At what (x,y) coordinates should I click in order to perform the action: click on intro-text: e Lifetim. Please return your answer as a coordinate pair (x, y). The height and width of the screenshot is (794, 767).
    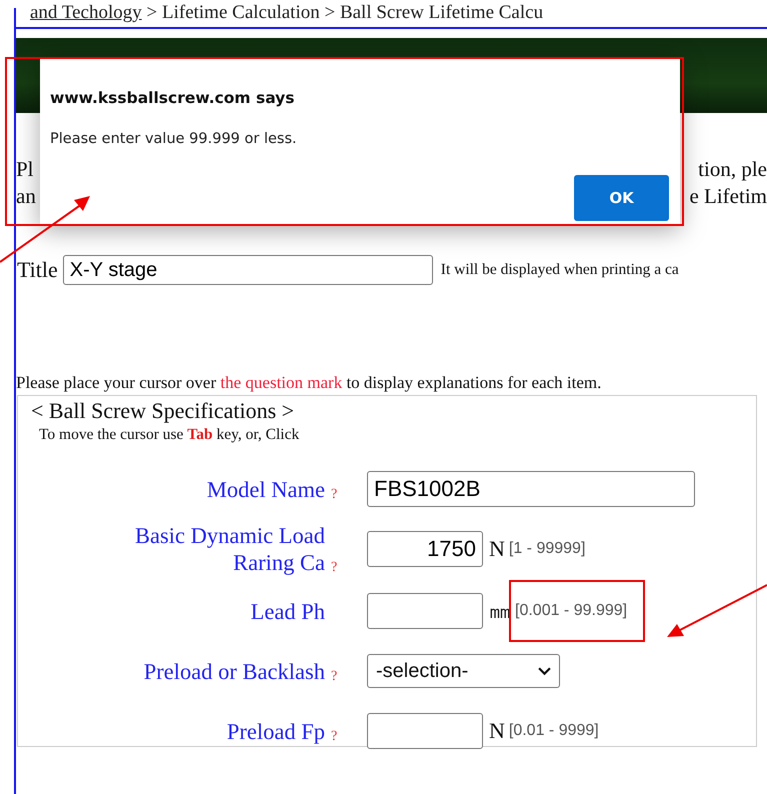
    Looking at the image, I should click on (728, 197).